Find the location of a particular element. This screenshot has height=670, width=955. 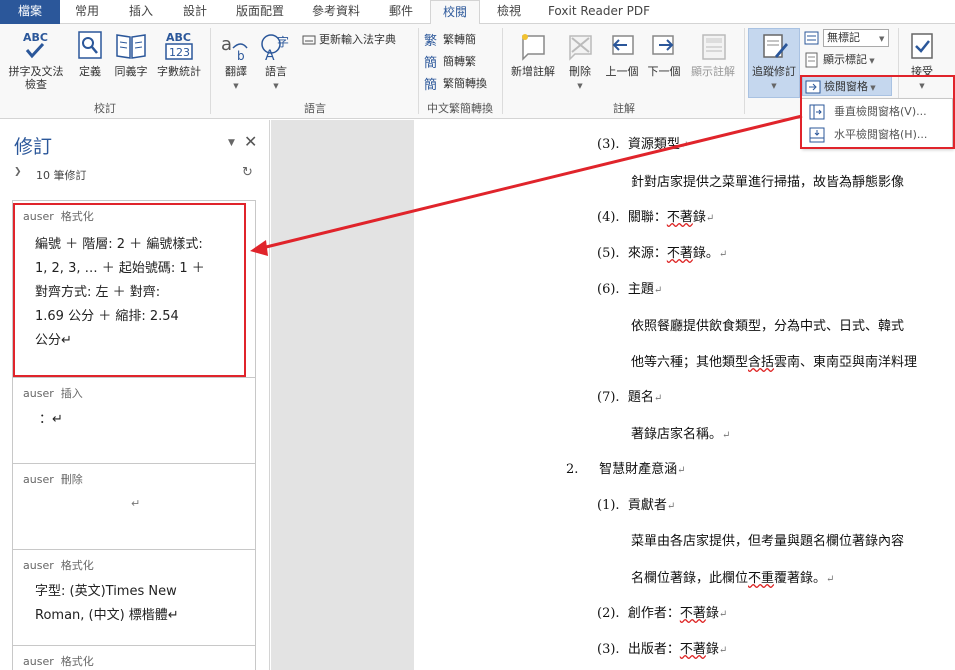

annotation-arrow is located at coordinates (526, 185).